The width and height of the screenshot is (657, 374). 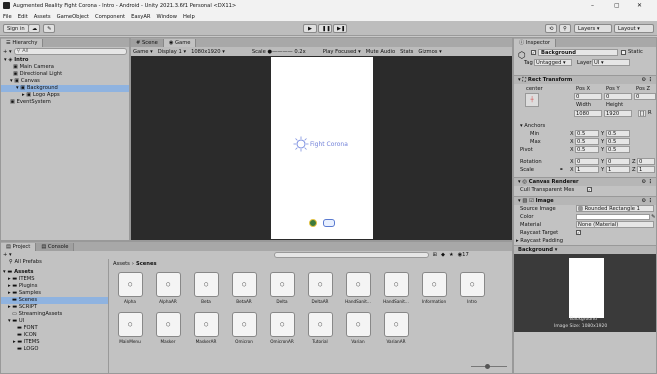 What do you see at coordinates (592, 5) in the screenshot?
I see `minimize-button: –` at bounding box center [592, 5].